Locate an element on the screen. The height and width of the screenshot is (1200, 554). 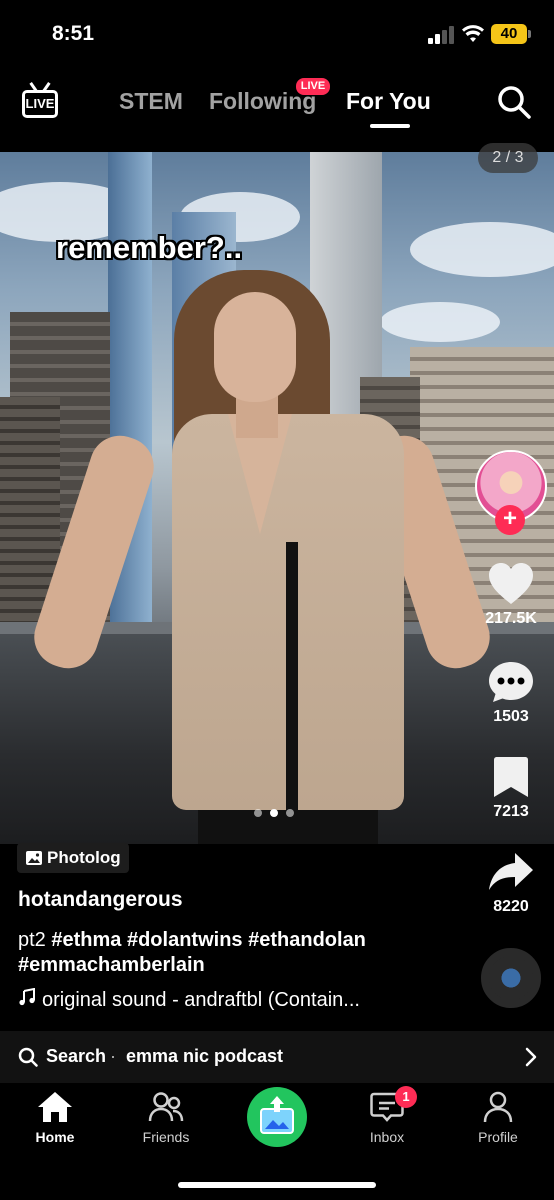
save-count: 7213 is located at coordinates (511, 811).